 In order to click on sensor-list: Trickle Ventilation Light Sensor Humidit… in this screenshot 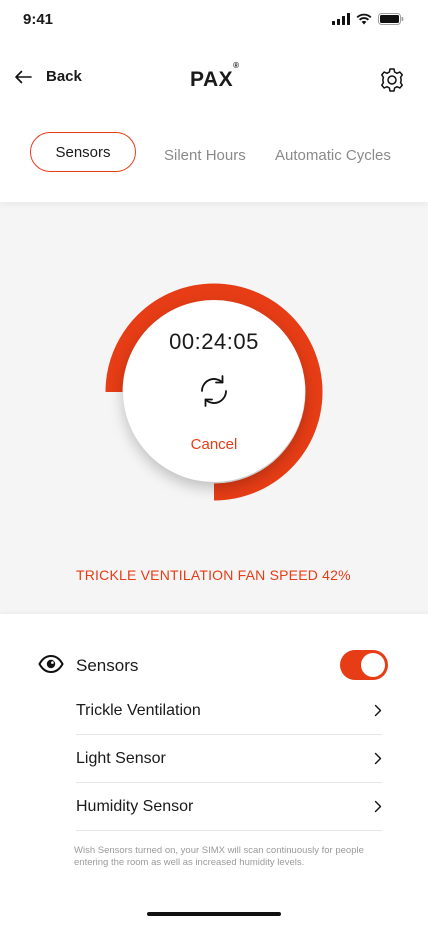, I will do `click(229, 759)`.